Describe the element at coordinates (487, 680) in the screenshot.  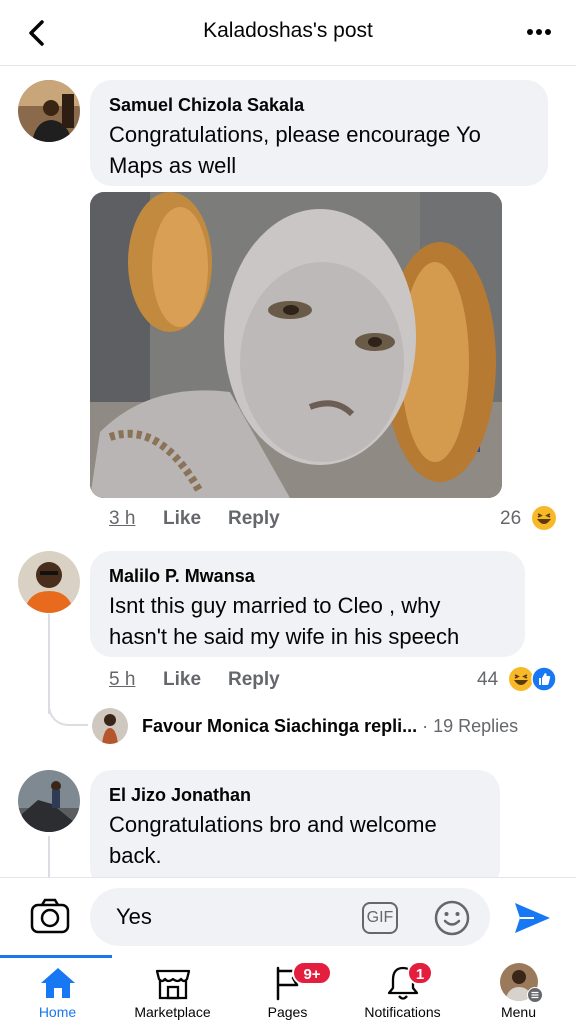
I see `reaction-count: 44` at that location.